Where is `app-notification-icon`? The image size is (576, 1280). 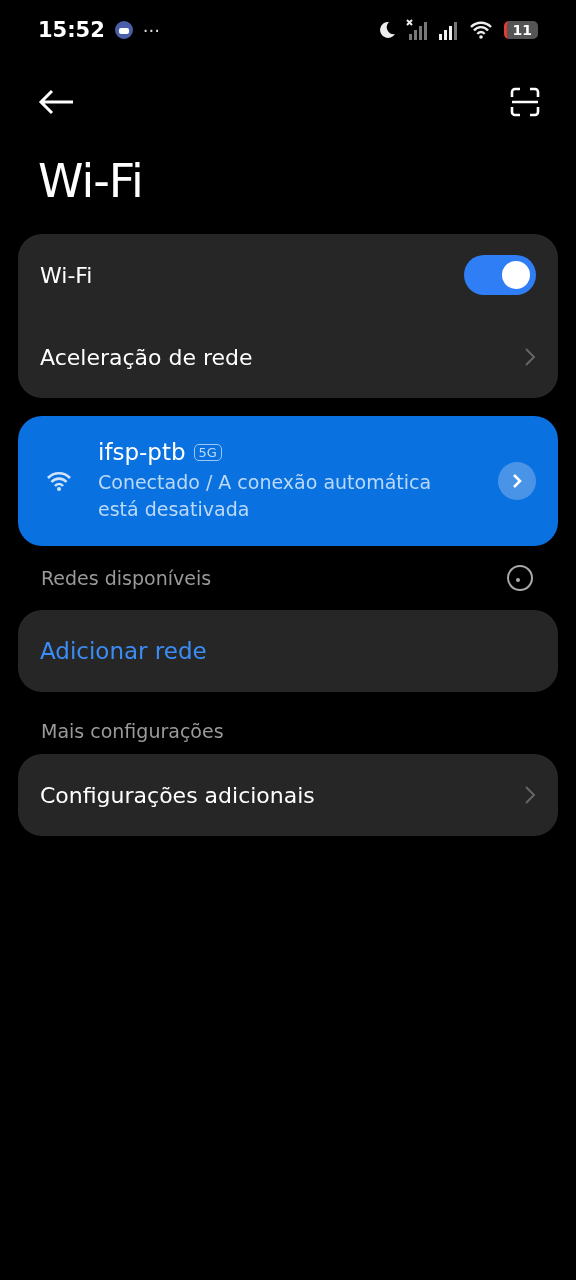
app-notification-icon is located at coordinates (123, 30).